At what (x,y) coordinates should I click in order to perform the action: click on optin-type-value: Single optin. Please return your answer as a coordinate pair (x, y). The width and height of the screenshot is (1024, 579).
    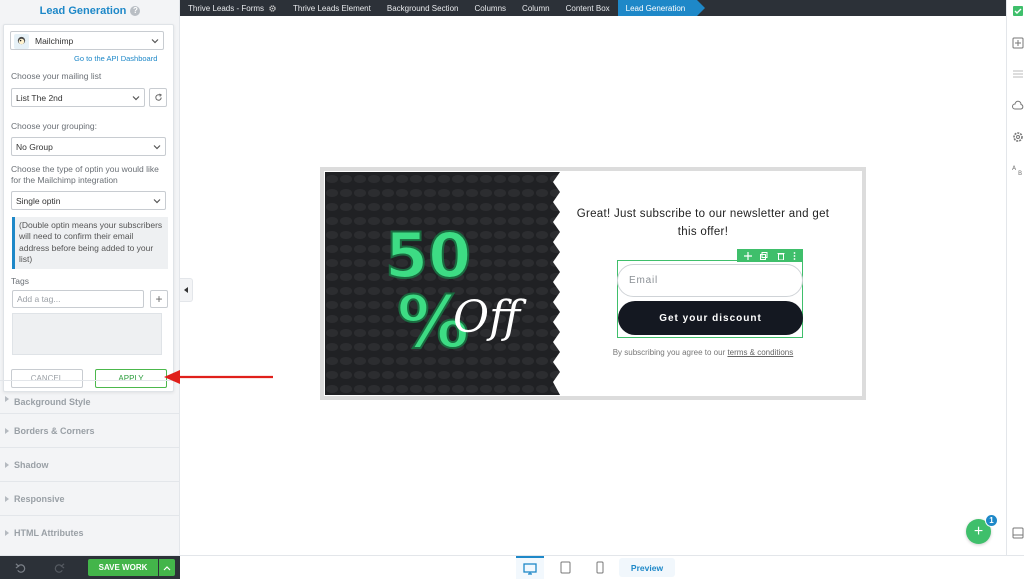
    Looking at the image, I should click on (38, 200).